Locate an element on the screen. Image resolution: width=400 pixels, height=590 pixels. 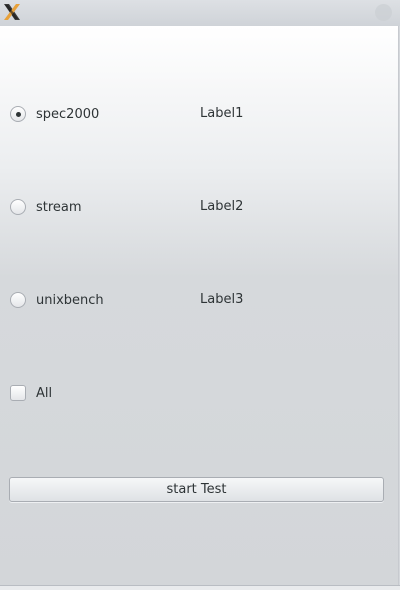
option-spec2000: spec2000 is located at coordinates (54, 114).